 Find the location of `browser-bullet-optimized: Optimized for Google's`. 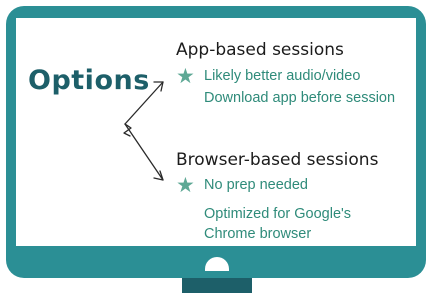

browser-bullet-optimized: Optimized for Google's is located at coordinates (278, 214).